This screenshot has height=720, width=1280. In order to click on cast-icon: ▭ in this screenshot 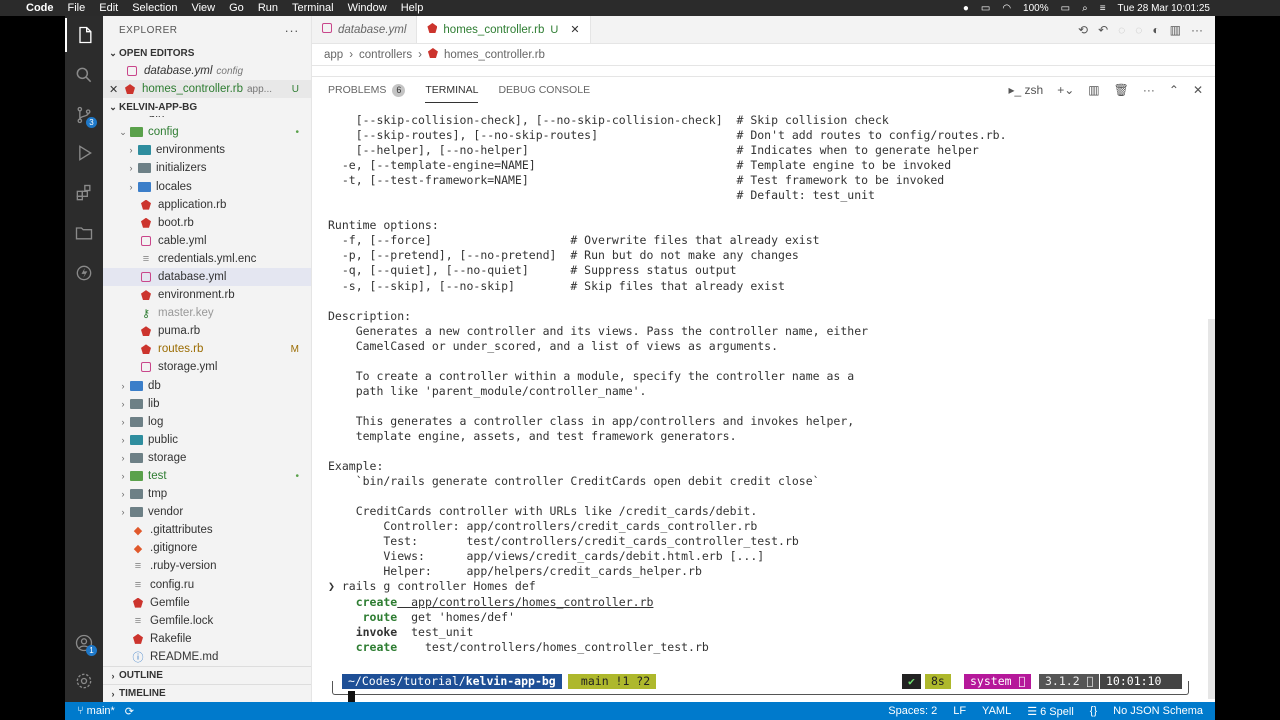, I will do `click(985, 8)`.